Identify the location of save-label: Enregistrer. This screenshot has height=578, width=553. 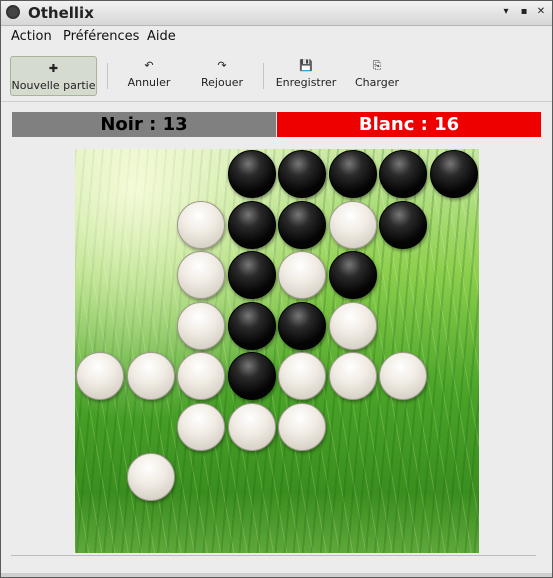
(306, 82).